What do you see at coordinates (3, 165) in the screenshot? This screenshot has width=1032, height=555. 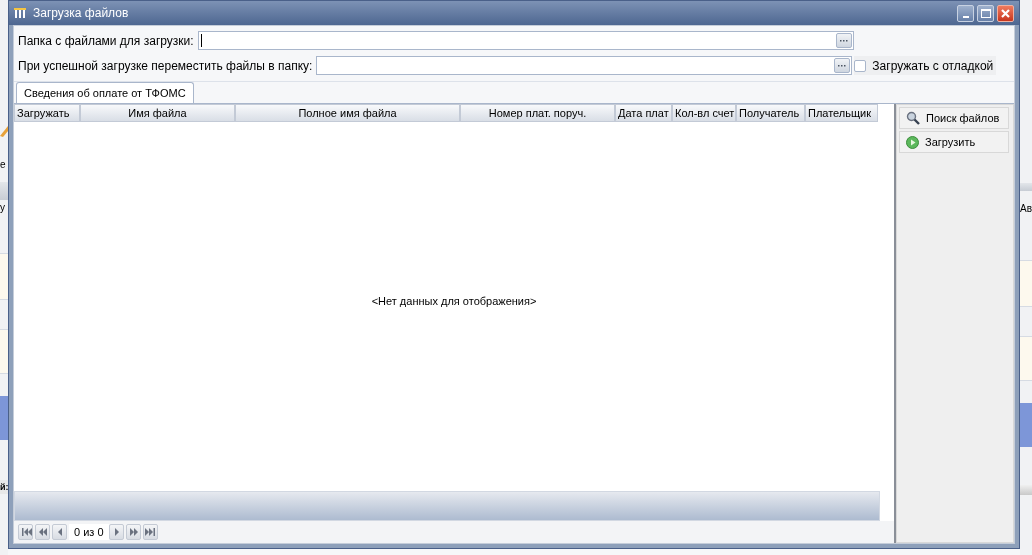 I see `background-text: е` at bounding box center [3, 165].